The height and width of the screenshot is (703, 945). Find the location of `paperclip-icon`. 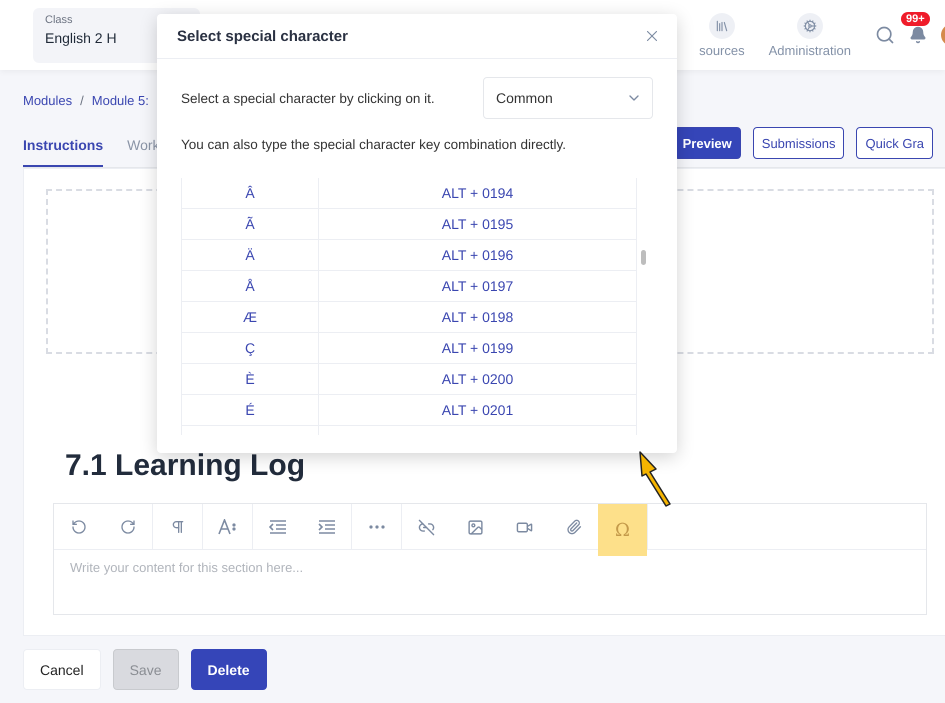

paperclip-icon is located at coordinates (574, 527).